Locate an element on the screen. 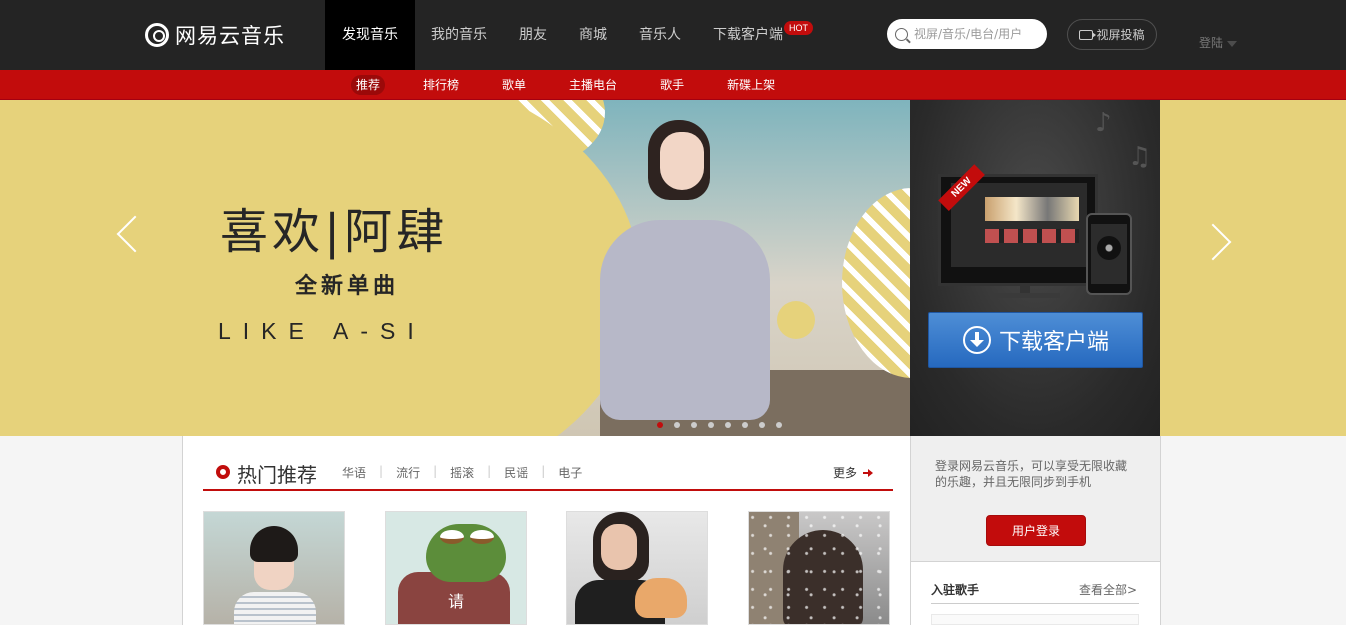  nav-discover-music: 发现音乐 is located at coordinates (370, 35).